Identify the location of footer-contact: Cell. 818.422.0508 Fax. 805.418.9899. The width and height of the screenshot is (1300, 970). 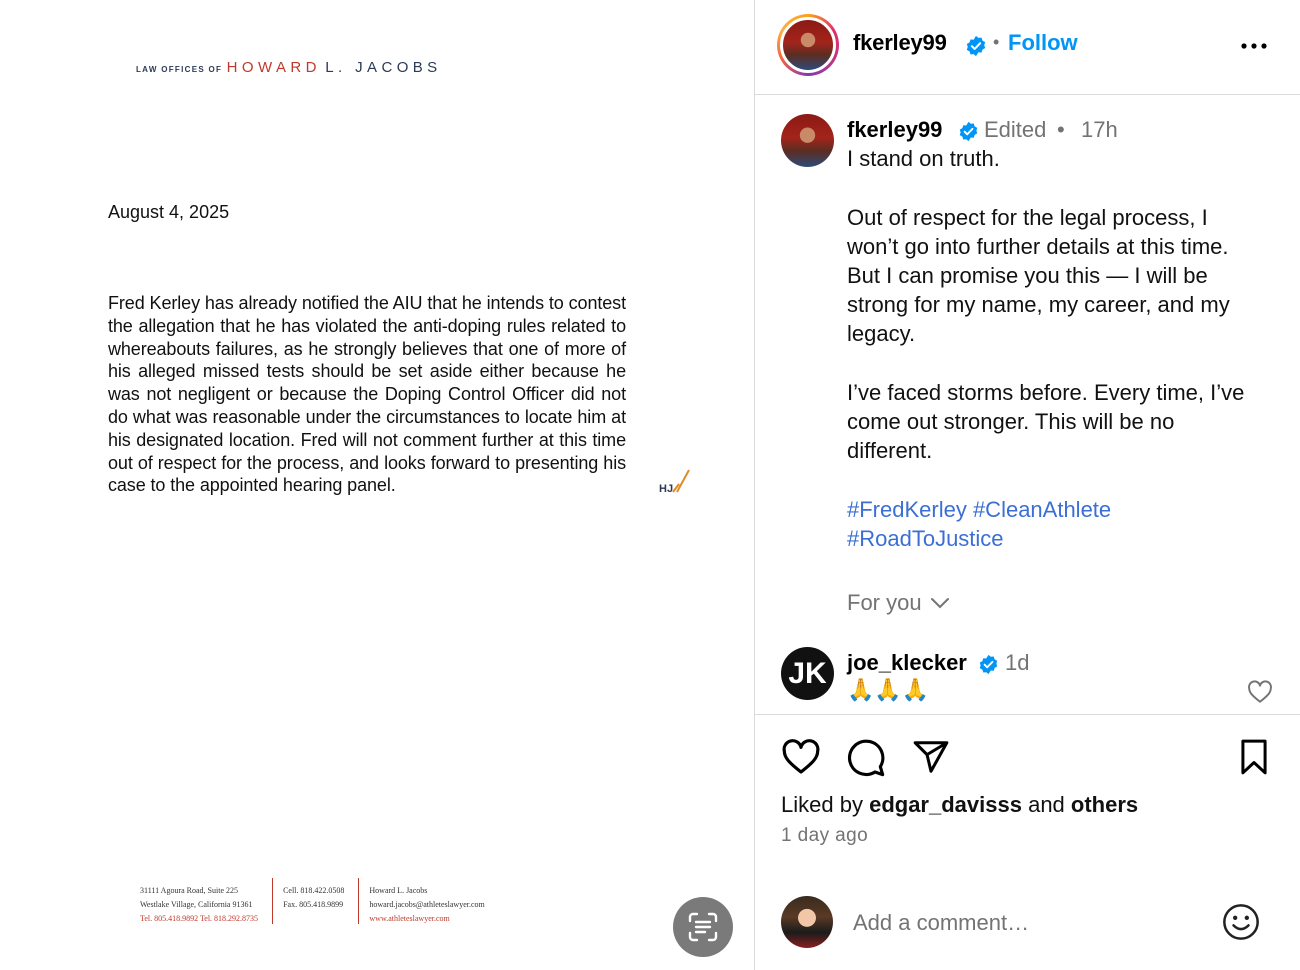
(315, 905).